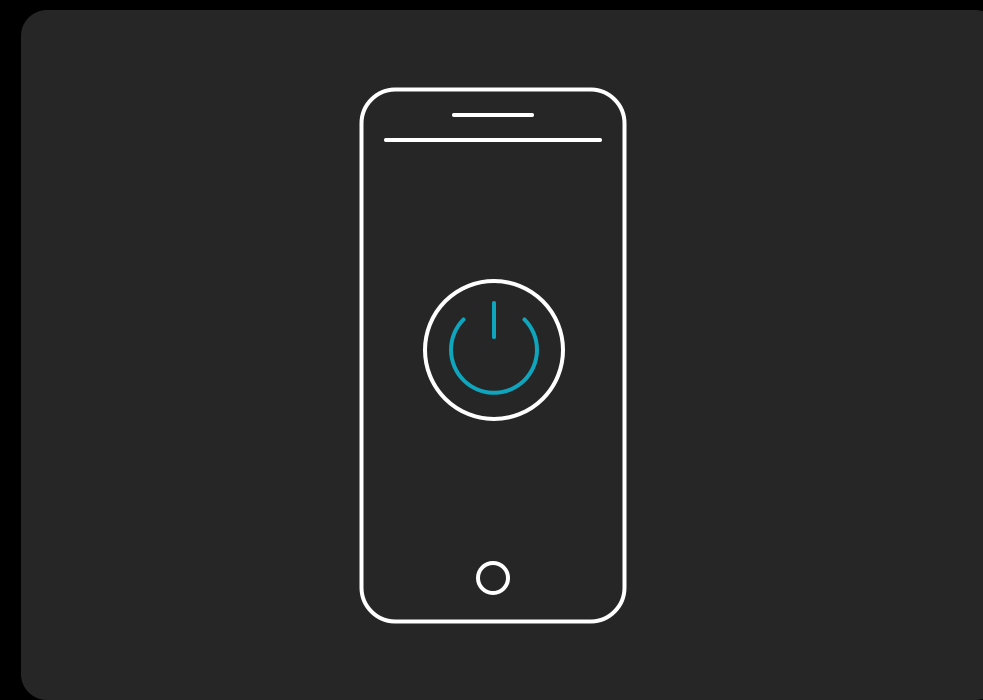 The height and width of the screenshot is (700, 983). What do you see at coordinates (494, 348) in the screenshot?
I see `power-icon` at bounding box center [494, 348].